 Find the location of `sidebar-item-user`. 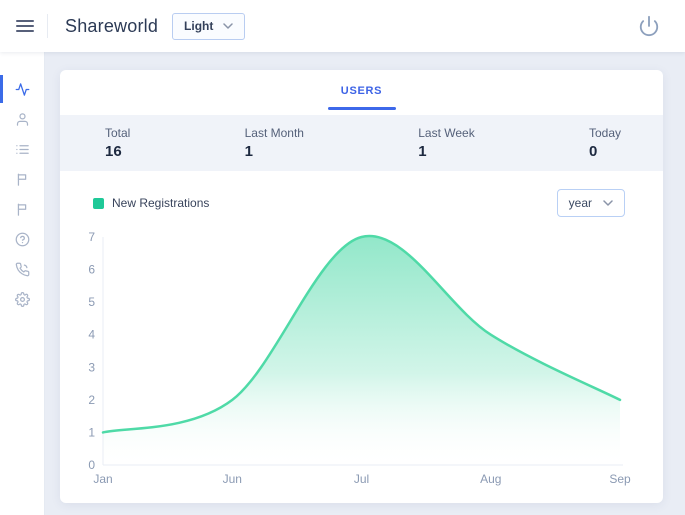

sidebar-item-user is located at coordinates (22, 119).